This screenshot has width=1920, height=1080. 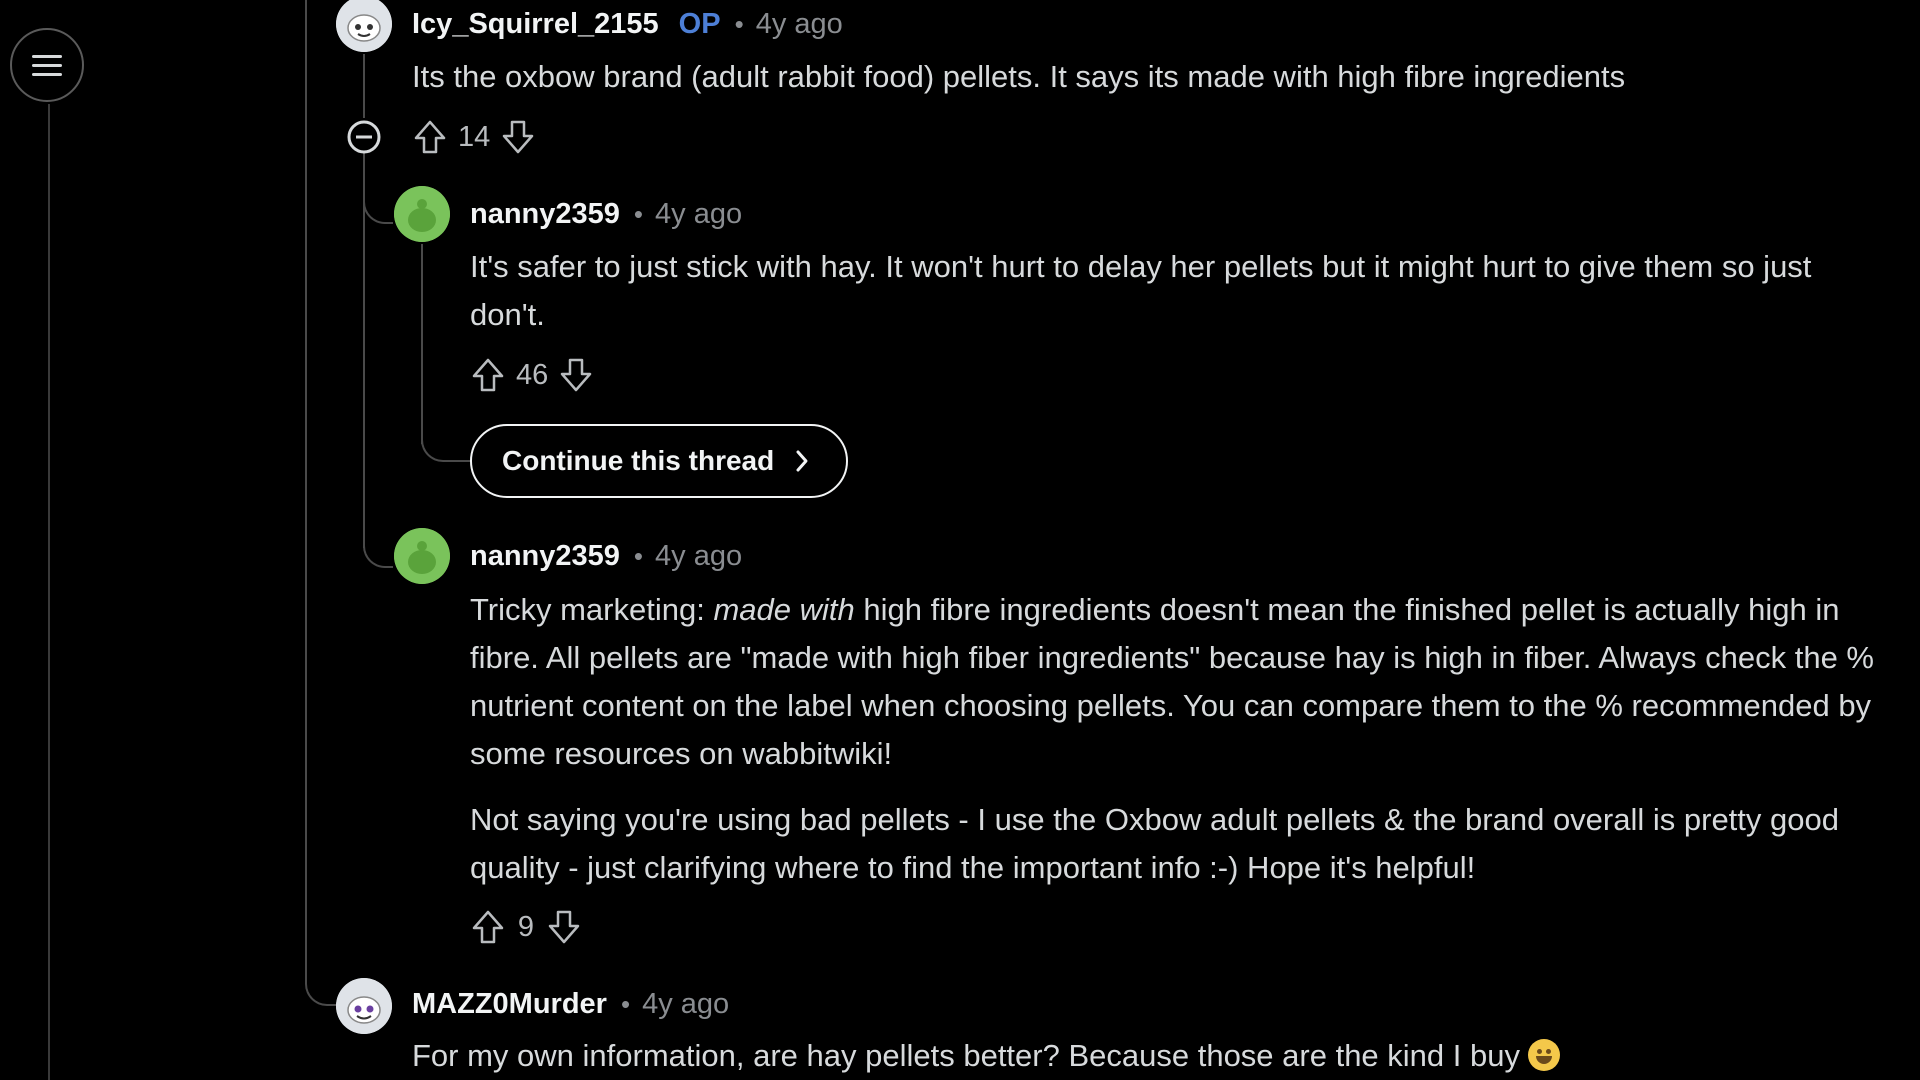 I want to click on rail-divider, so click(x=49, y=592).